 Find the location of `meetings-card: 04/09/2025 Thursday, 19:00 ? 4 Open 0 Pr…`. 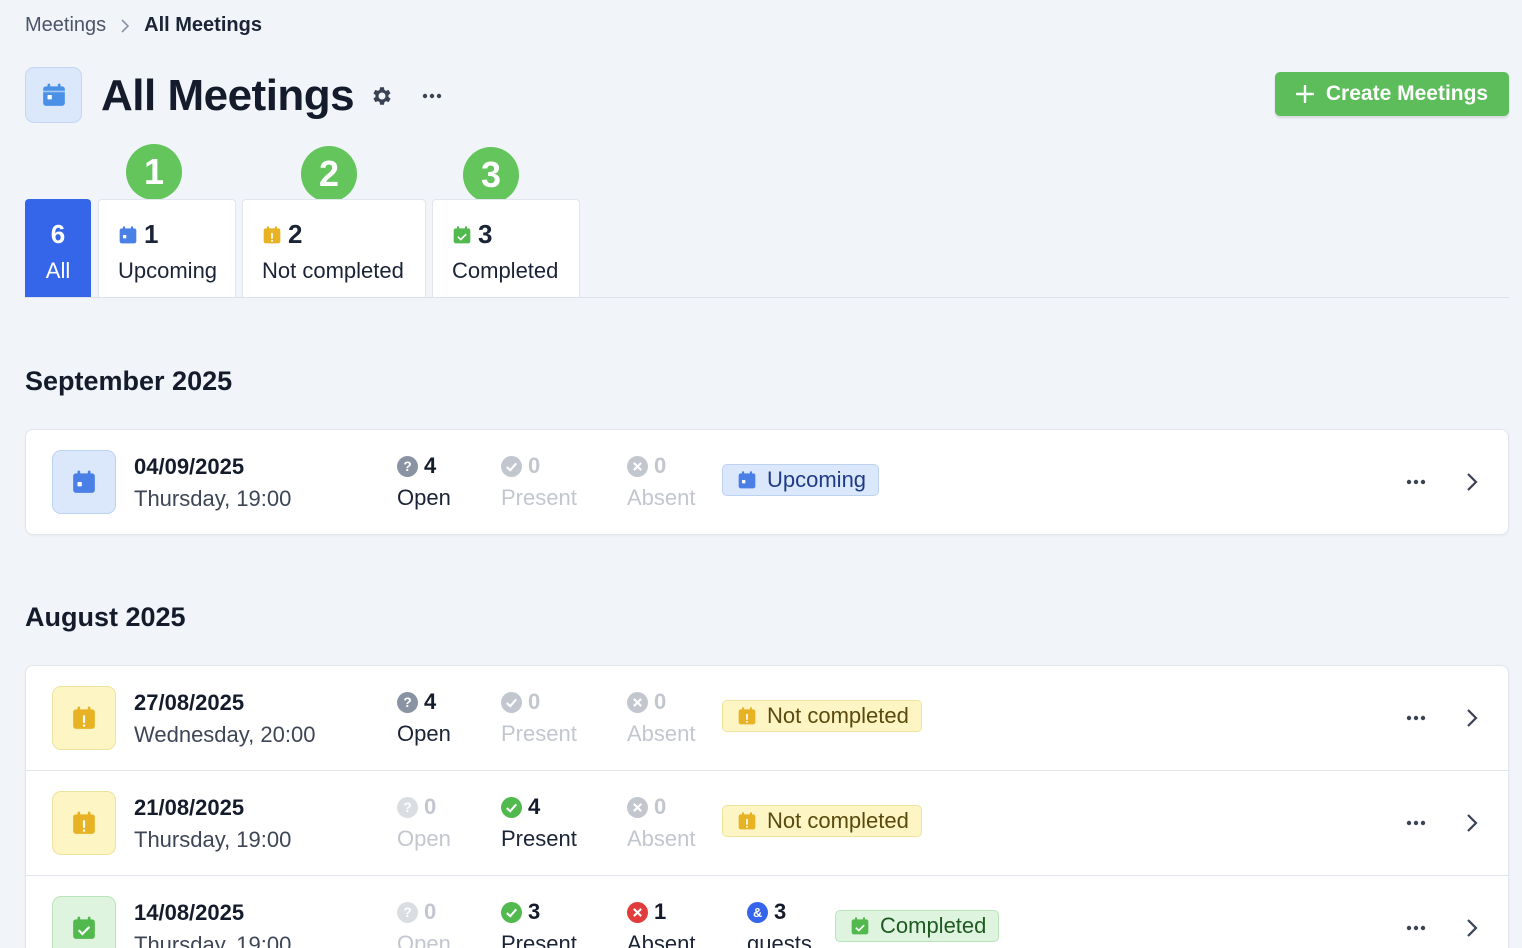

meetings-card: 04/09/2025 Thursday, 19:00 ? 4 Open 0 Pr… is located at coordinates (767, 482).